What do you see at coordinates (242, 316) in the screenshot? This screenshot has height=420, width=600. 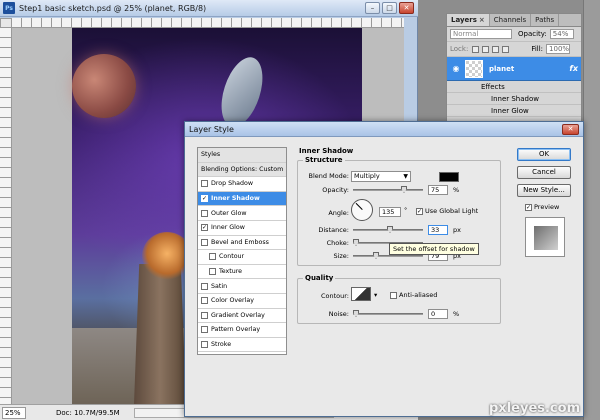 I see `style-item-gradient-overlay: Gradient Overlay` at bounding box center [242, 316].